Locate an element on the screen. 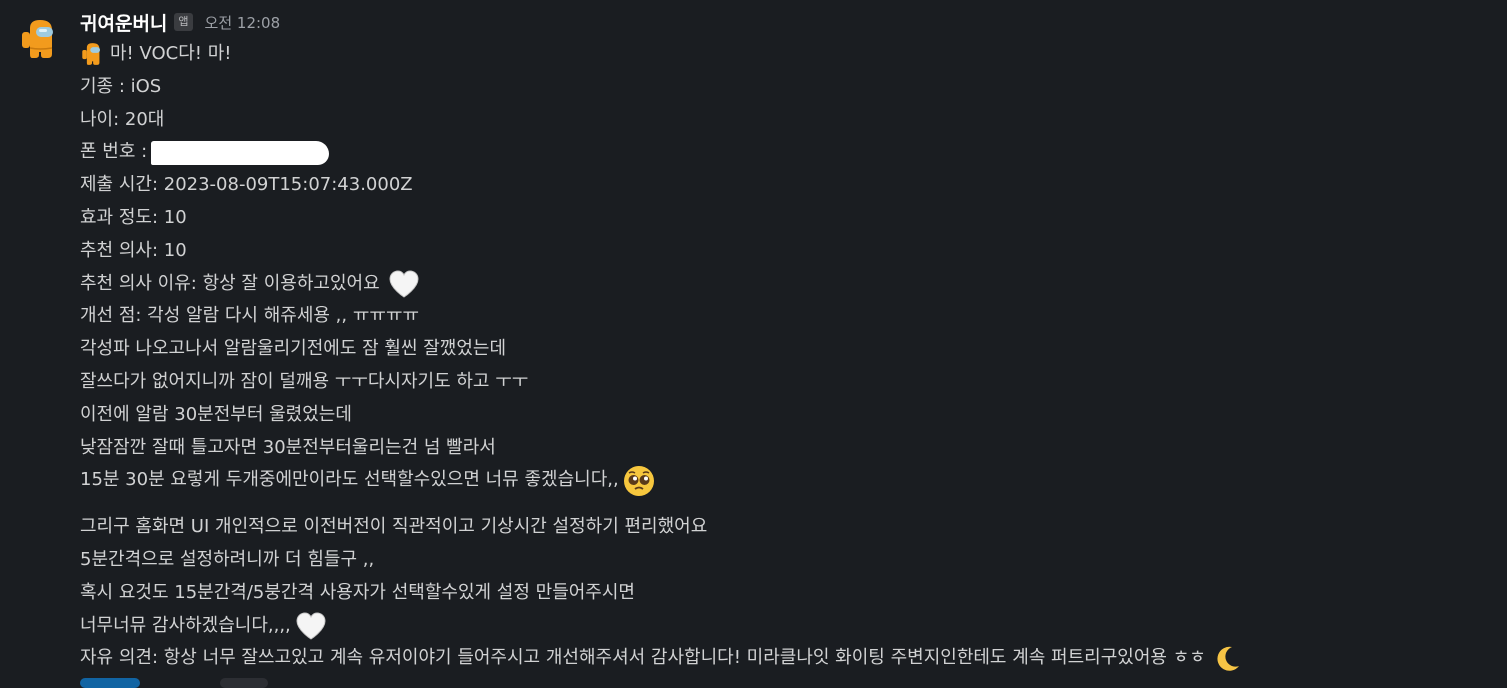 This screenshot has width=1507, height=688. timestamp: 오전 12:08 is located at coordinates (243, 22).